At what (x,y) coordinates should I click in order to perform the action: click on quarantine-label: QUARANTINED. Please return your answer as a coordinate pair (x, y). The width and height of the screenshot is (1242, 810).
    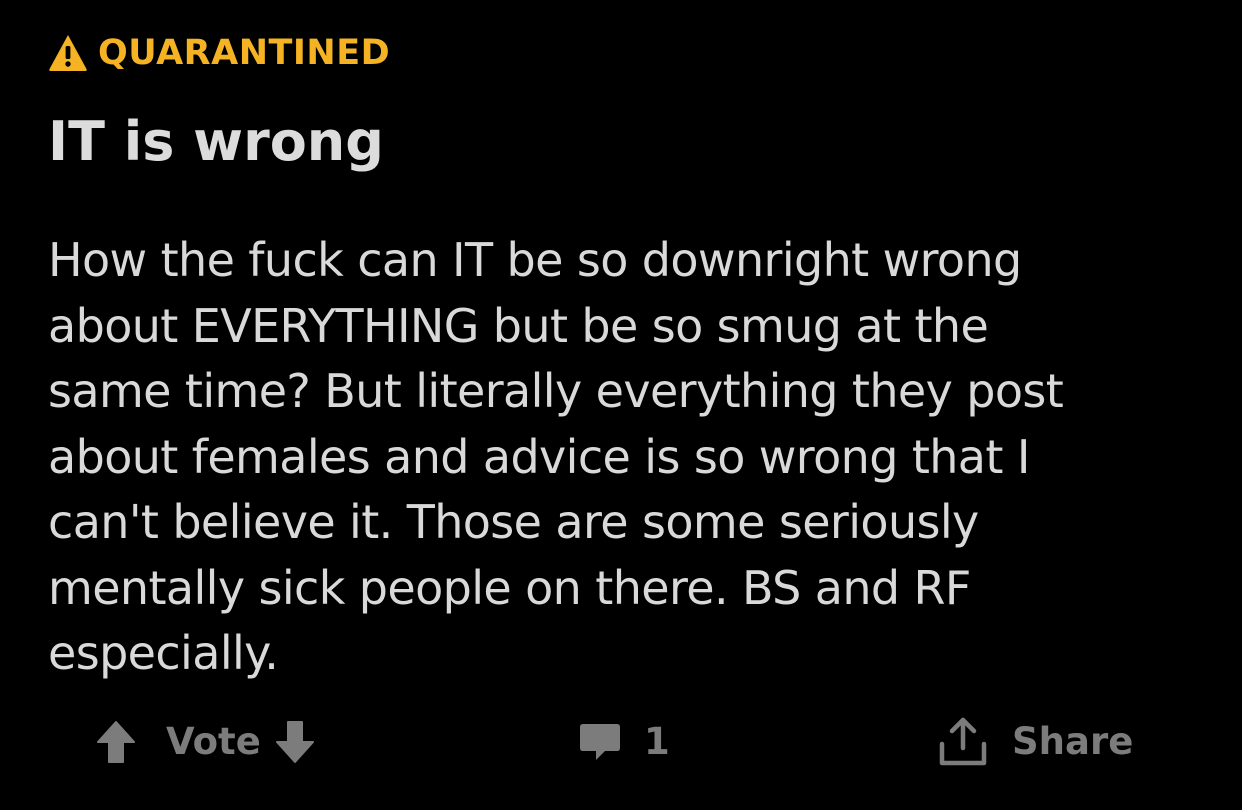
    Looking at the image, I should click on (244, 53).